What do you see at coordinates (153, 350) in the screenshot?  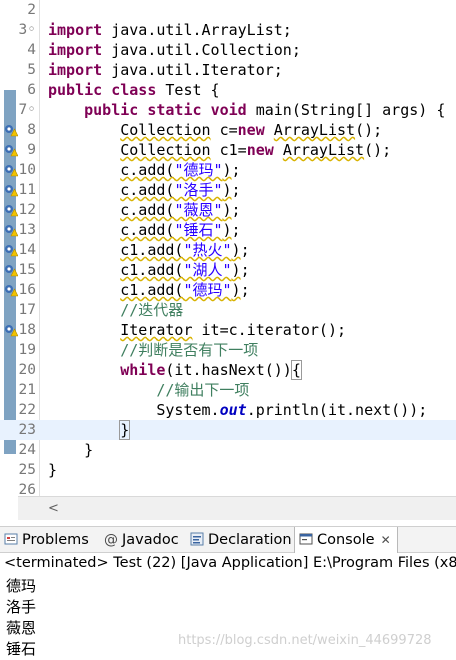 I see `code-text: //判断是否有下一项` at bounding box center [153, 350].